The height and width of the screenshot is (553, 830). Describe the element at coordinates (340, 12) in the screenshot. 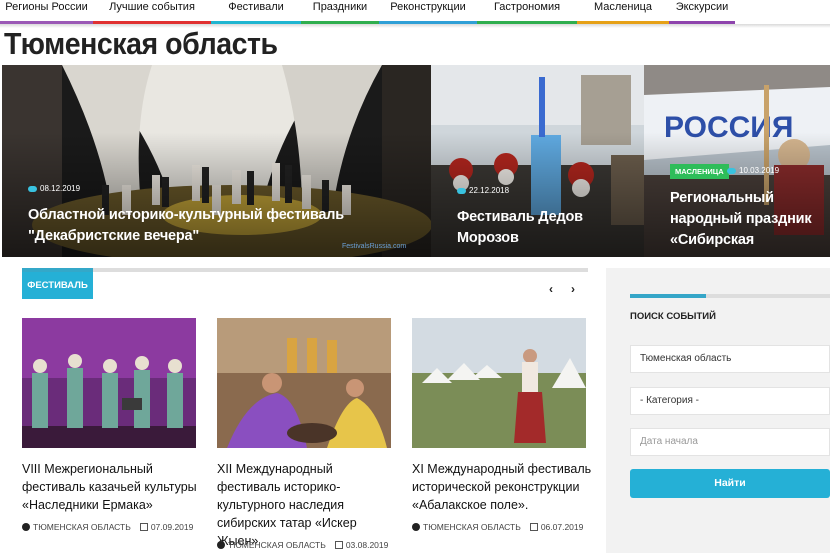

I see `nav-item-holidays: Праздники` at that location.